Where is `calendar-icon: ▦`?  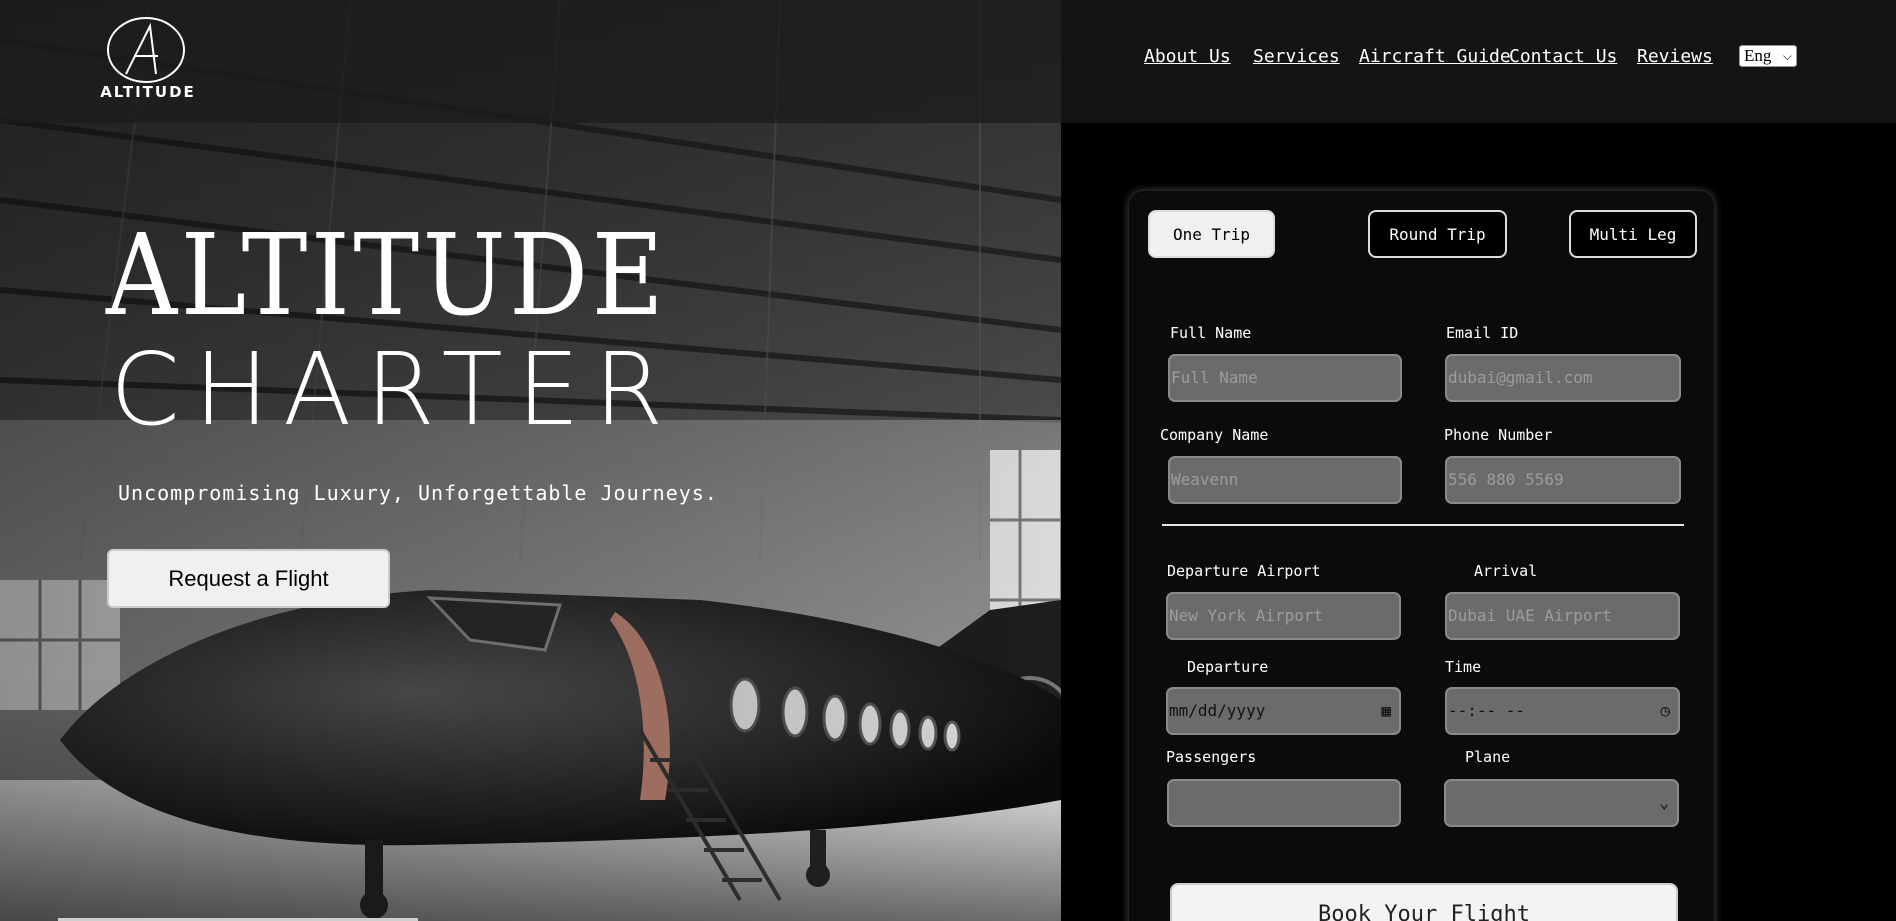 calendar-icon: ▦ is located at coordinates (1386, 711).